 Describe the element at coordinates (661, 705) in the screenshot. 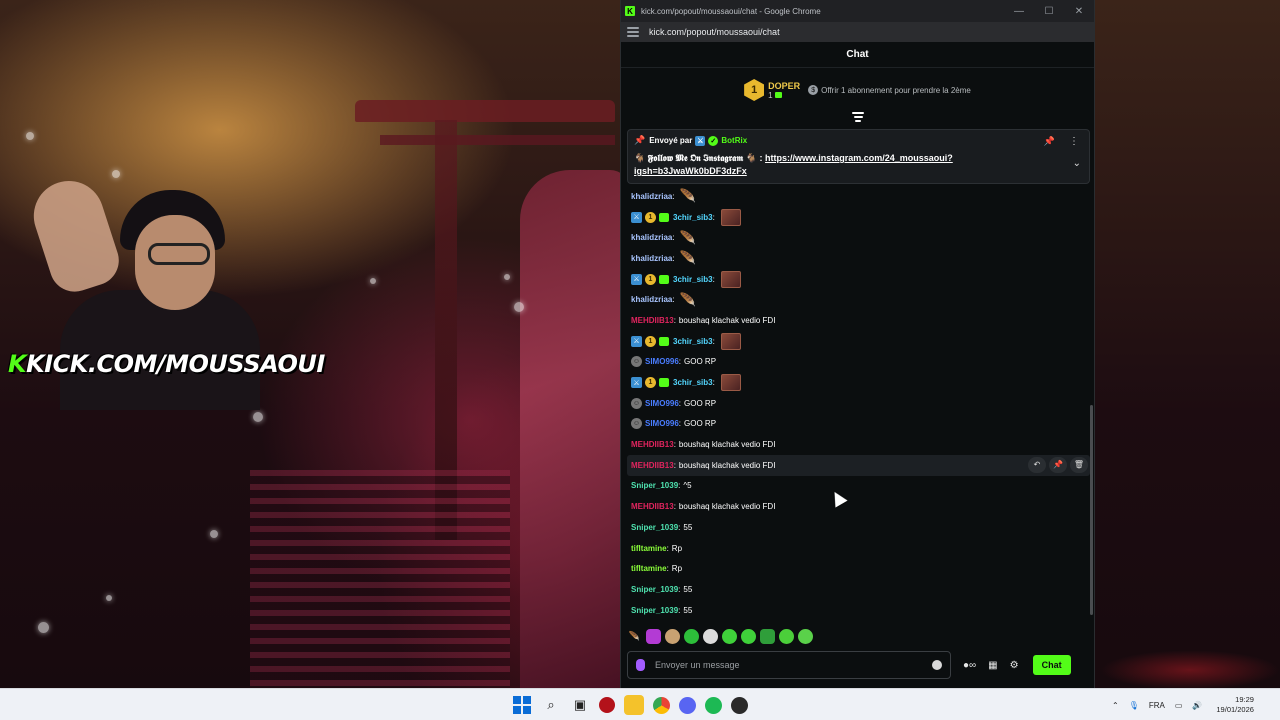

I see `chrome-icon` at that location.